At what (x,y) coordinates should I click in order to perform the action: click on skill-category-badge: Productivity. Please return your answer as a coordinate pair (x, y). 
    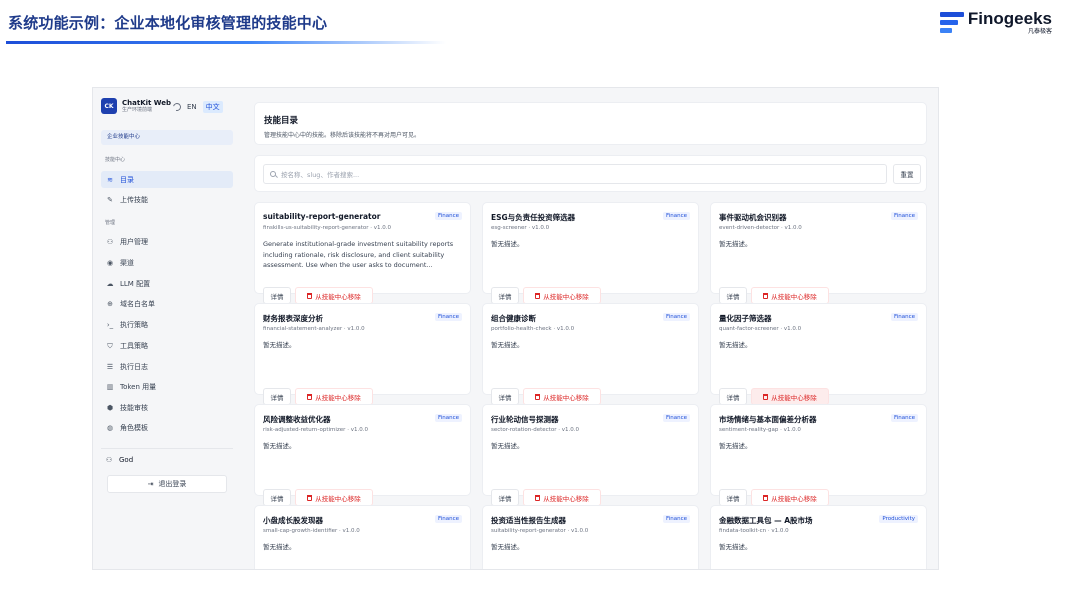
    Looking at the image, I should click on (898, 519).